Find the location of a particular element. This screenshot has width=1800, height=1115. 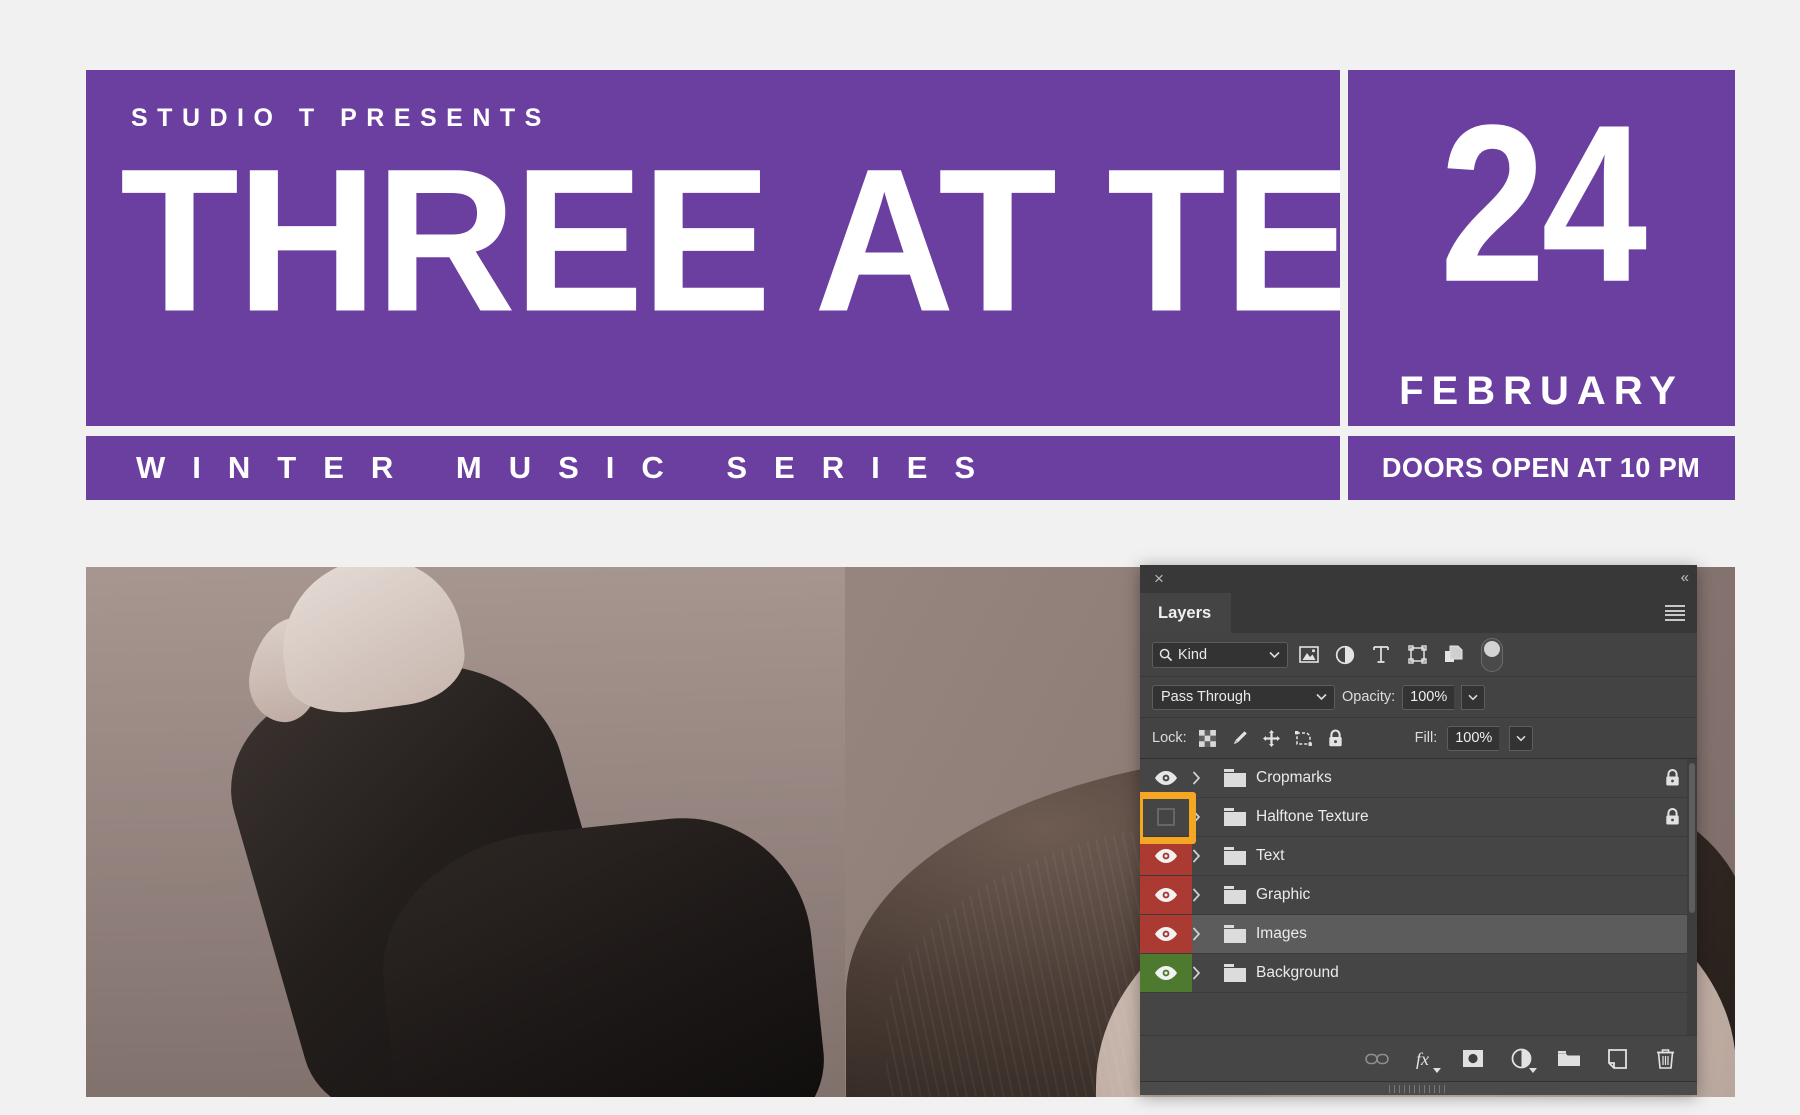

panel-footer-toolbar: fx is located at coordinates (1418, 1058).